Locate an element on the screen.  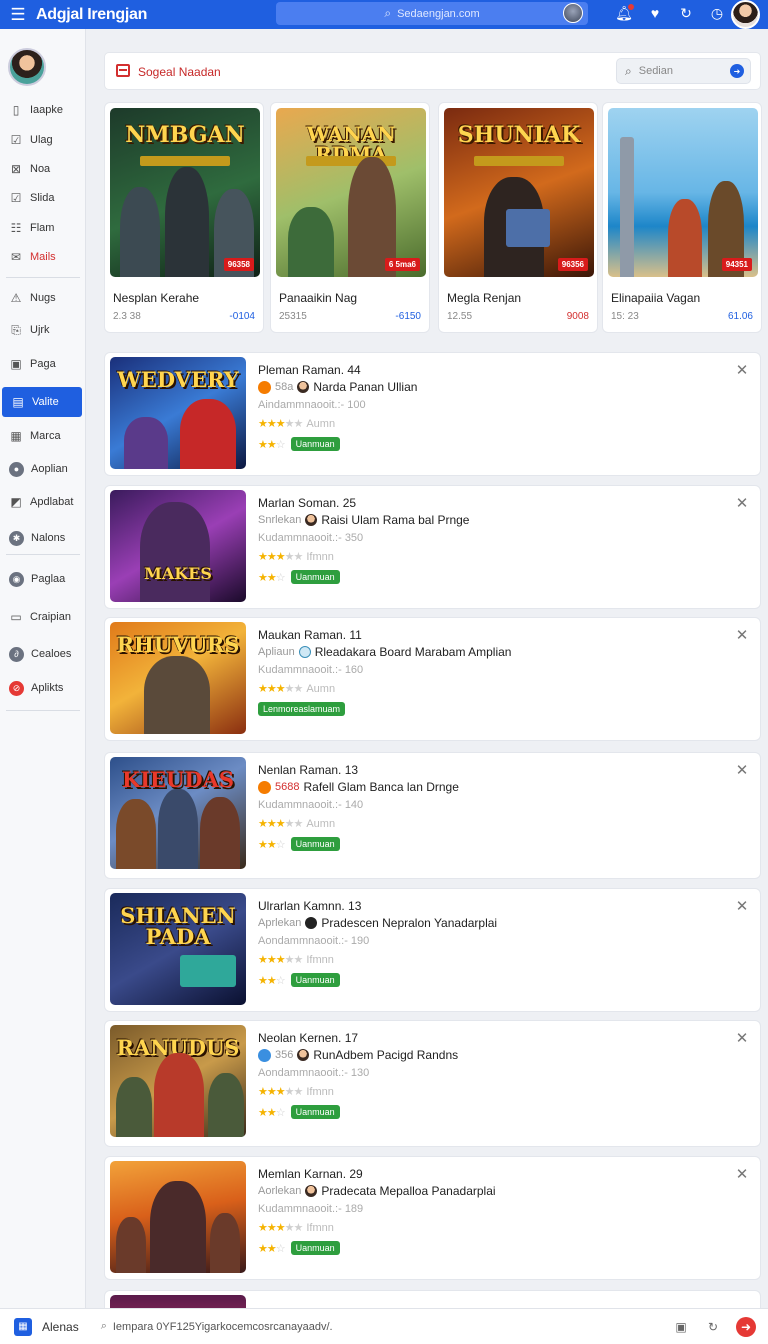
sidebar-item-aoplian: ● Aoplian is located at coordinates (43, 469).